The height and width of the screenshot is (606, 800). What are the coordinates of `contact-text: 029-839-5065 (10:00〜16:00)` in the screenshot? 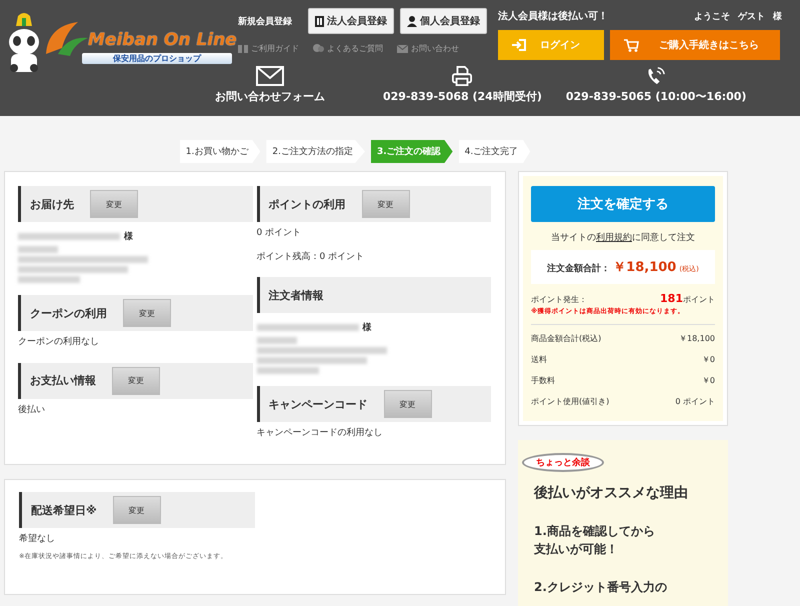 It's located at (656, 96).